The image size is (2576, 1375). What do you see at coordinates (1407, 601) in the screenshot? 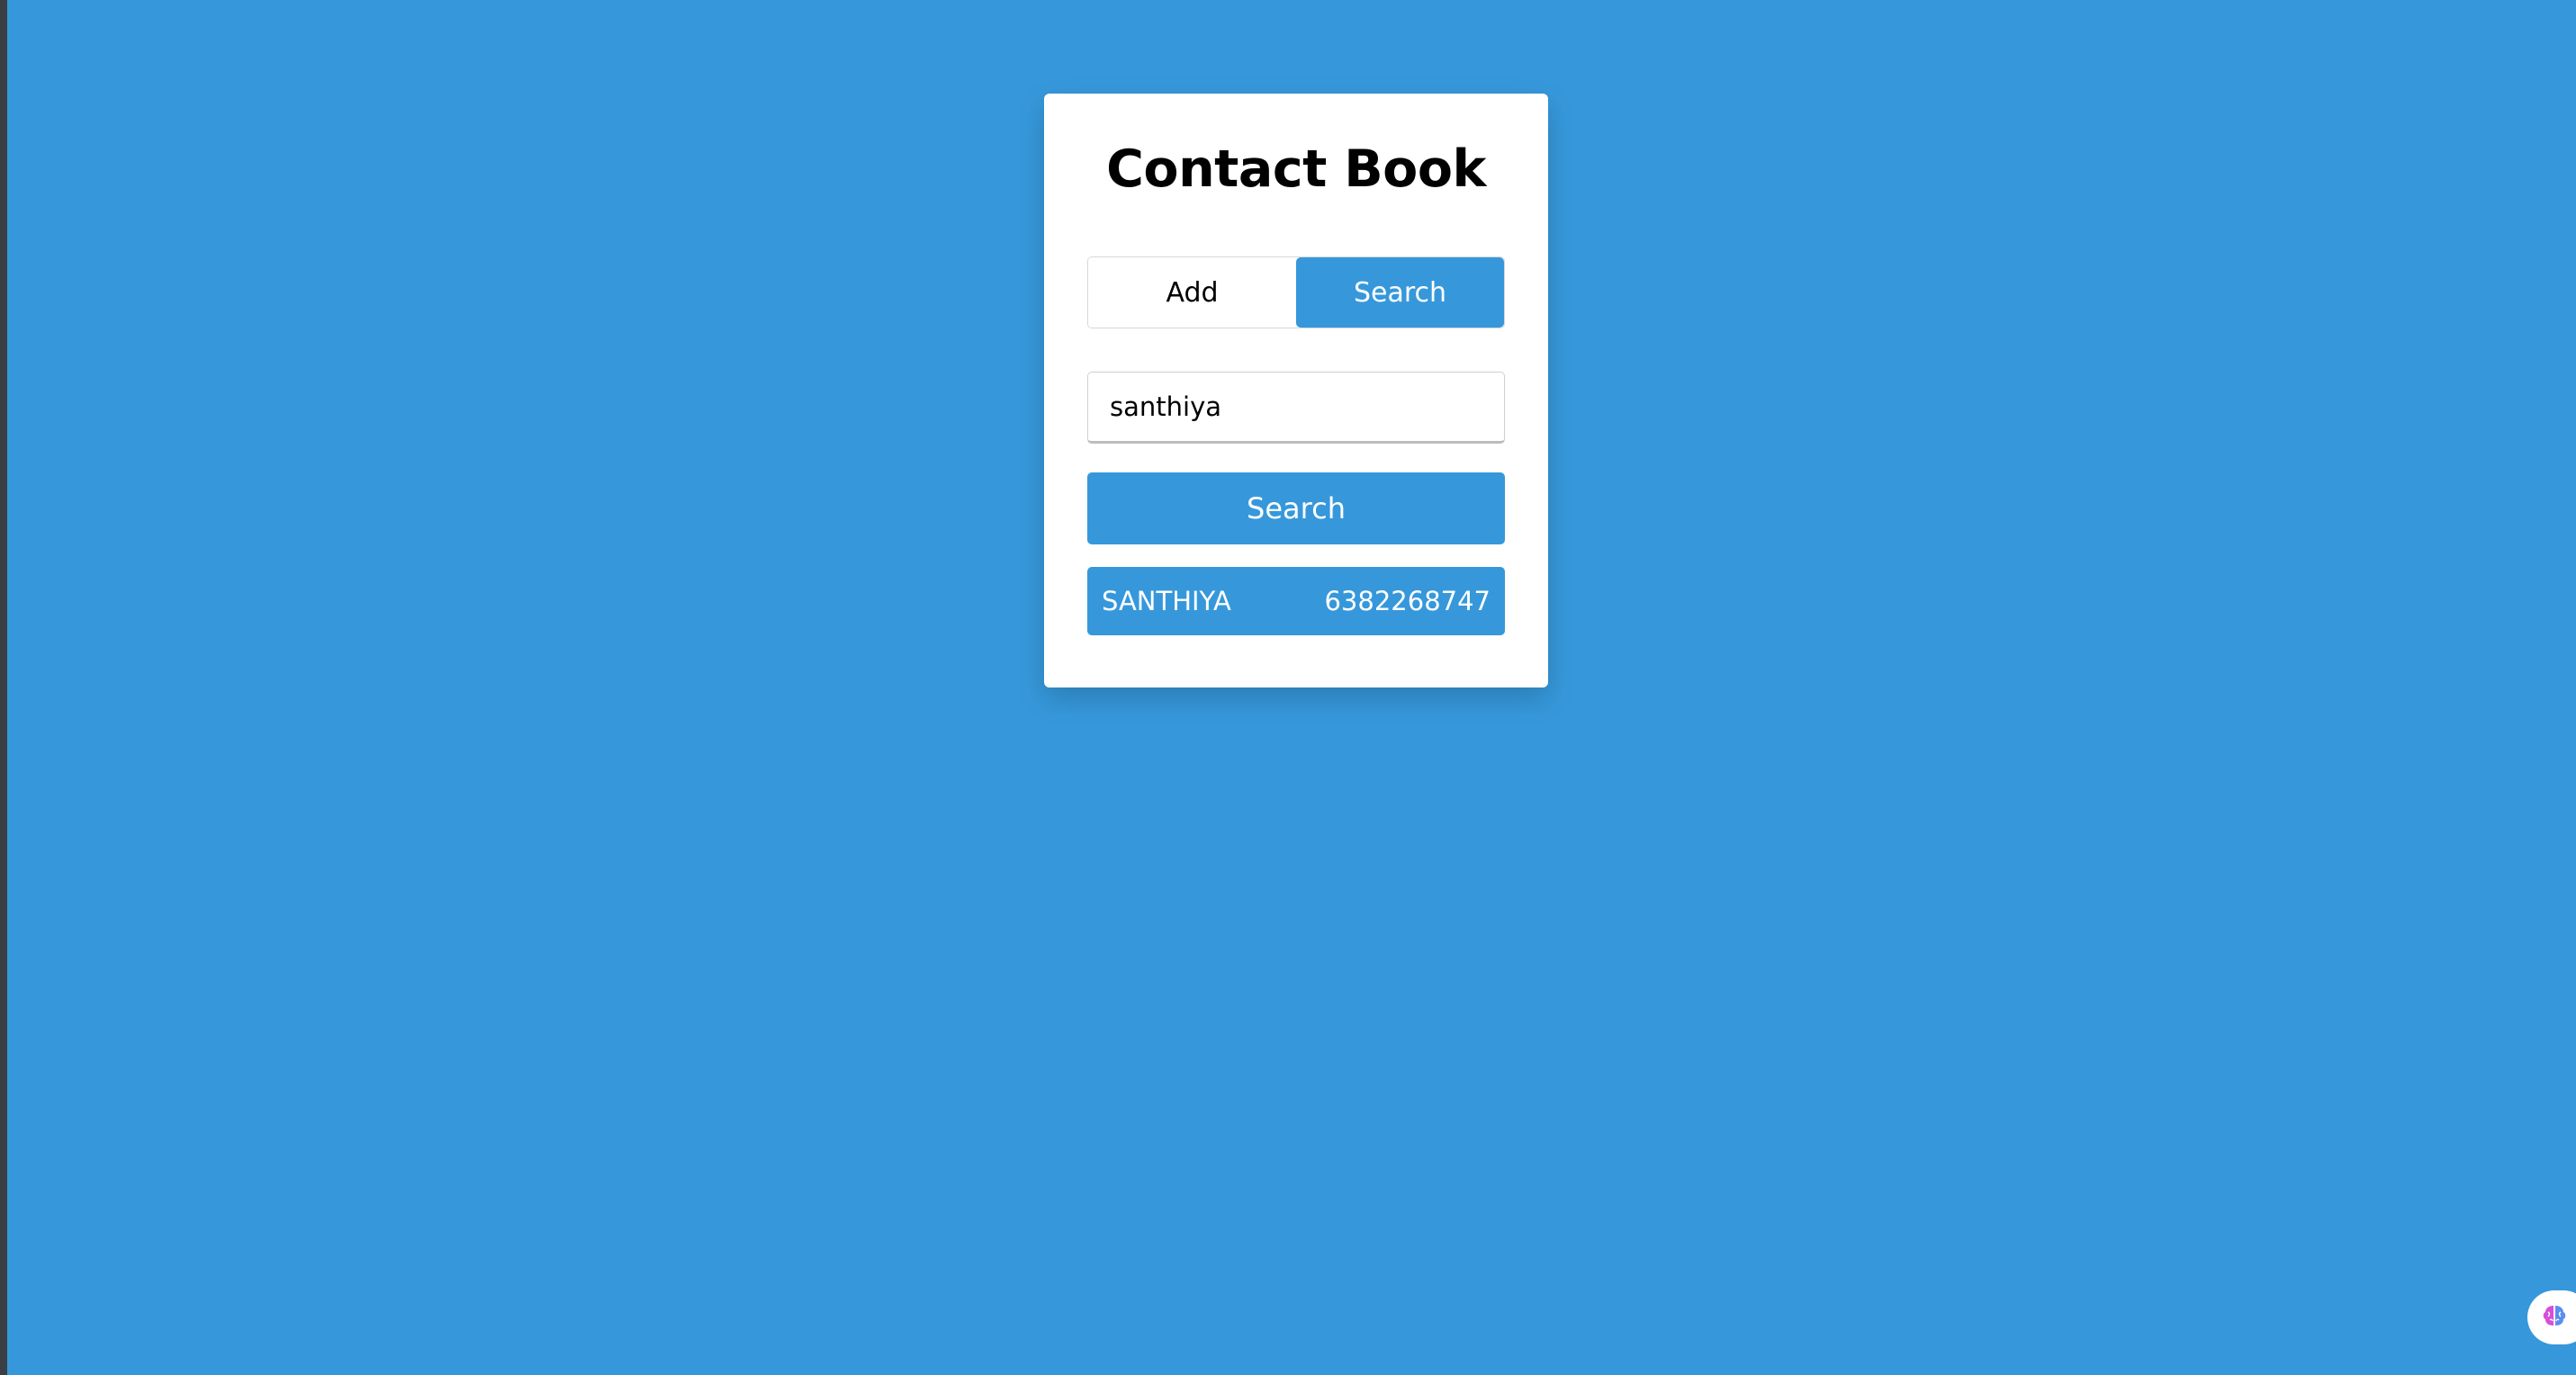
I see `result-phone: 6382268747` at bounding box center [1407, 601].